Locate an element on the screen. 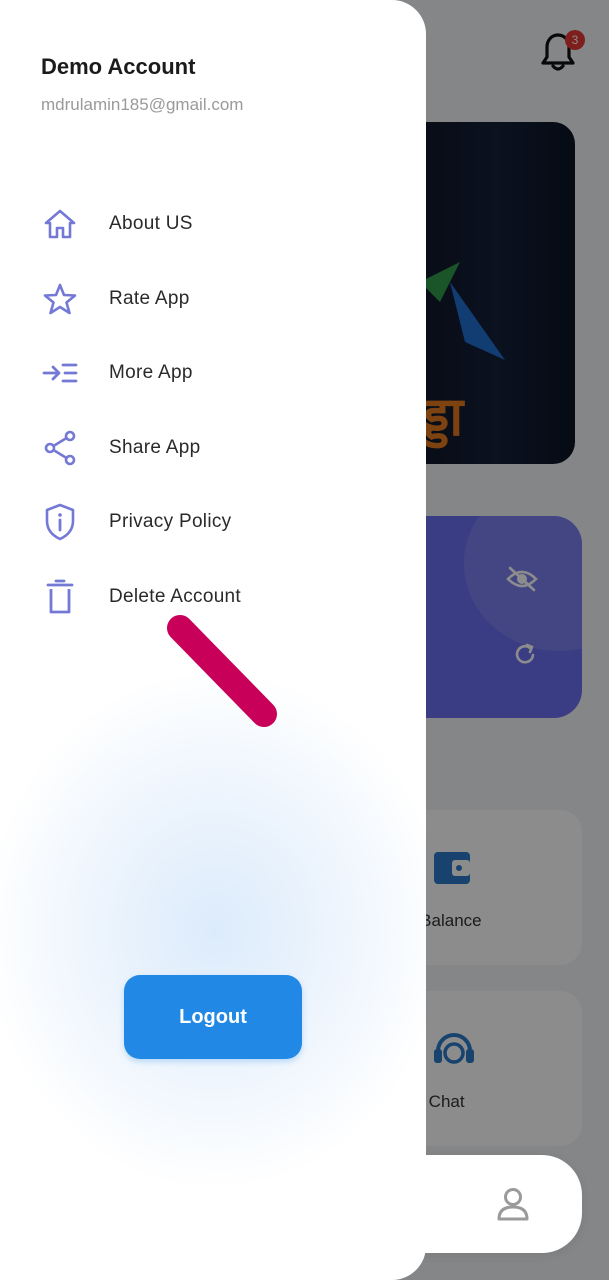 The width and height of the screenshot is (609, 1280). user-icon is located at coordinates (513, 1204).